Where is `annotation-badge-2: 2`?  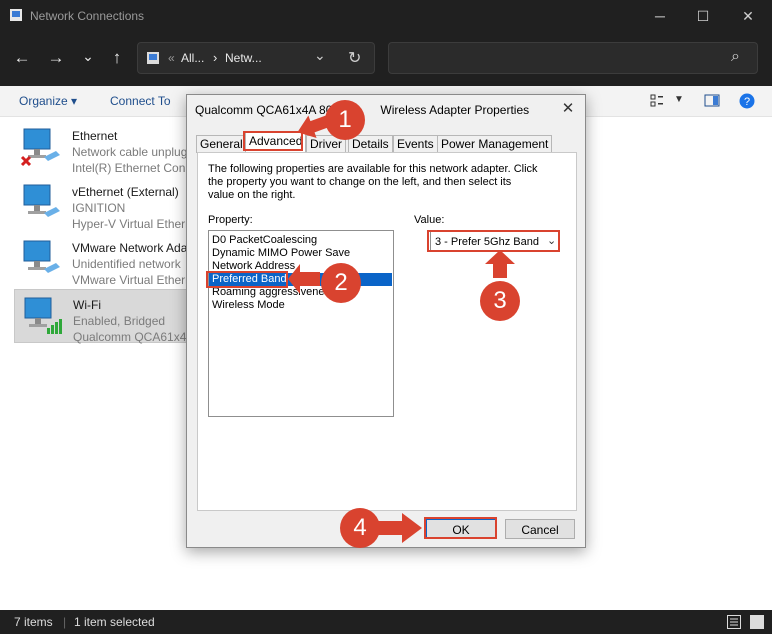
annotation-badge-2: 2 is located at coordinates (341, 283).